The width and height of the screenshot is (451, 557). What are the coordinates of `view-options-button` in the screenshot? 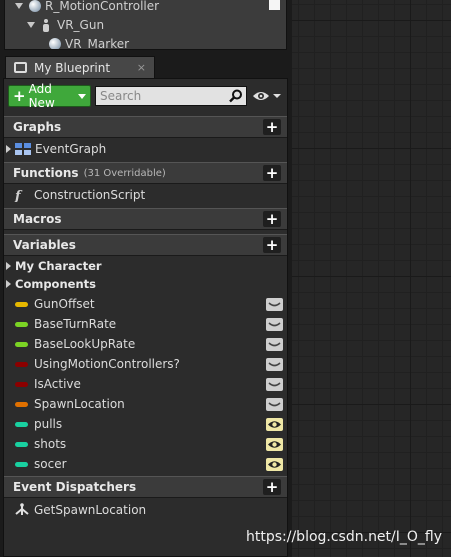 It's located at (268, 96).